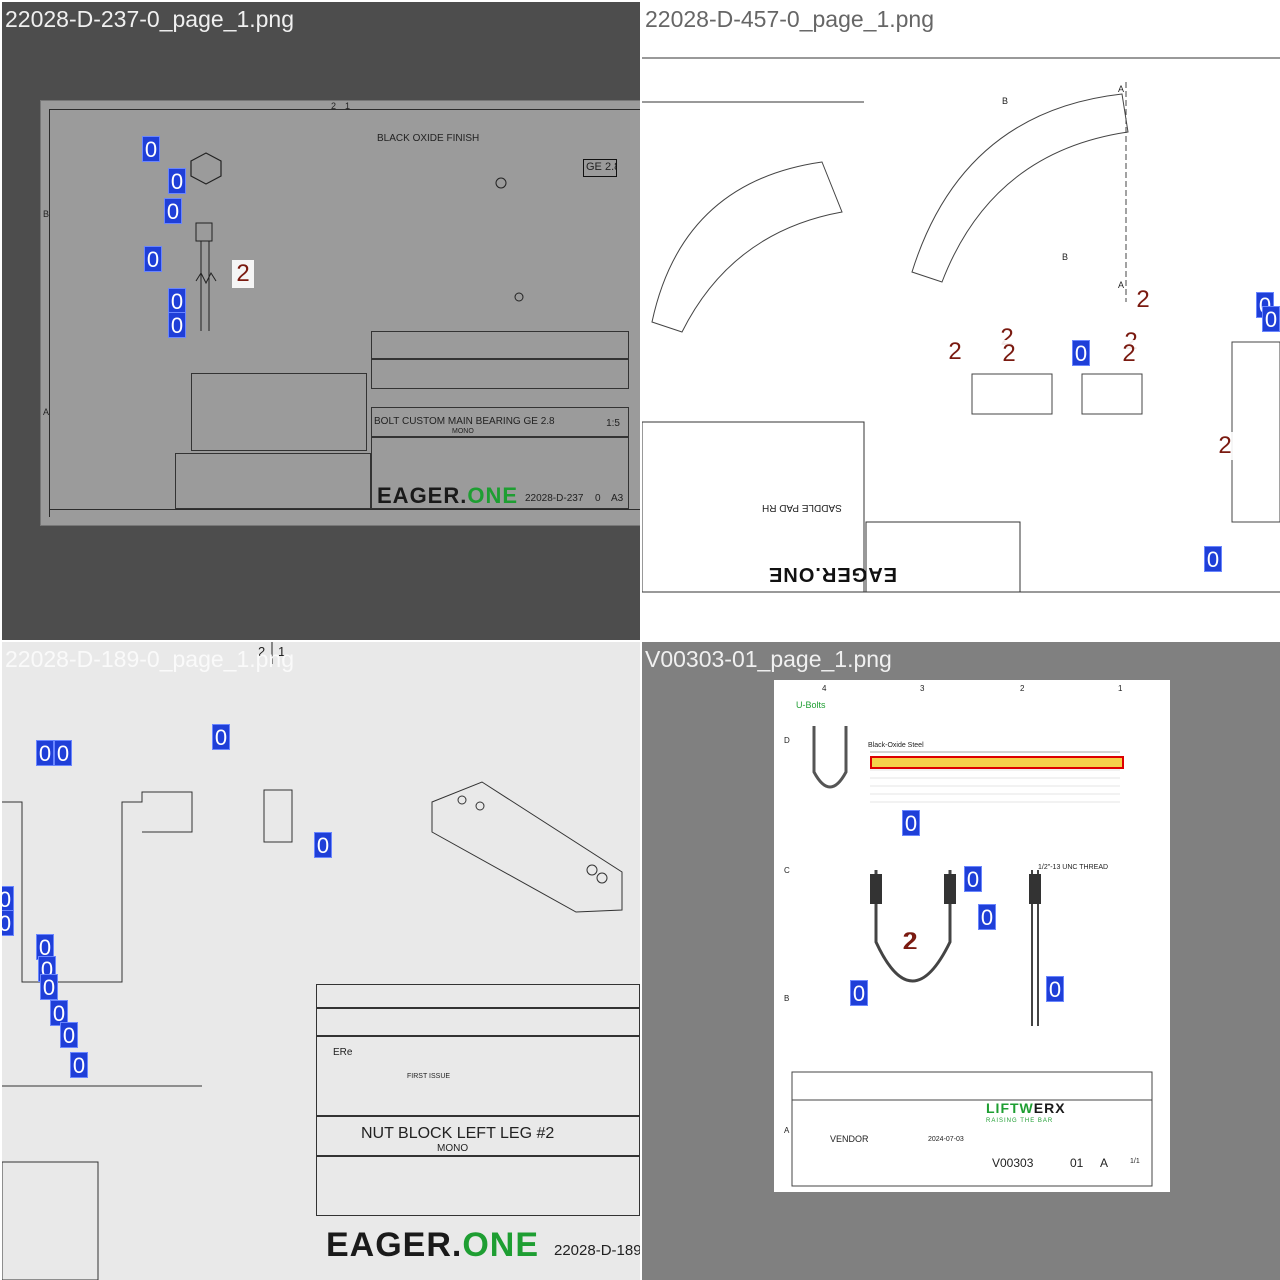 The width and height of the screenshot is (1280, 1280). Describe the element at coordinates (1013, 1163) in the screenshot. I see `part-number: V00303` at that location.